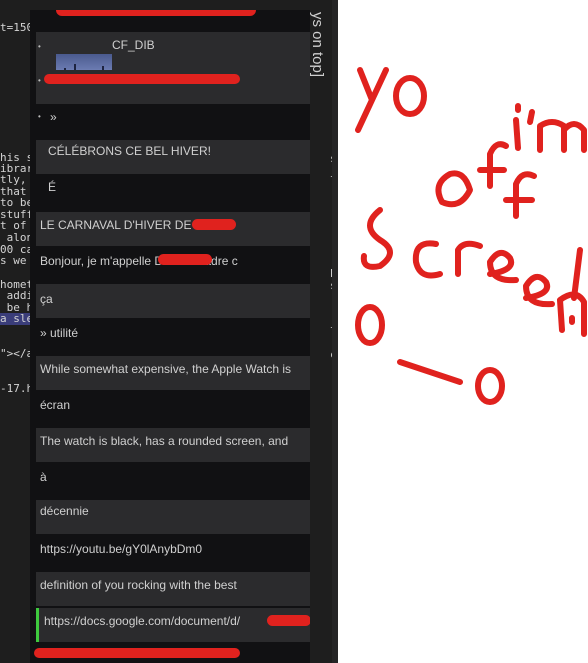 This screenshot has width=588, height=663. I want to click on item-text: » utilité, so click(59, 333).